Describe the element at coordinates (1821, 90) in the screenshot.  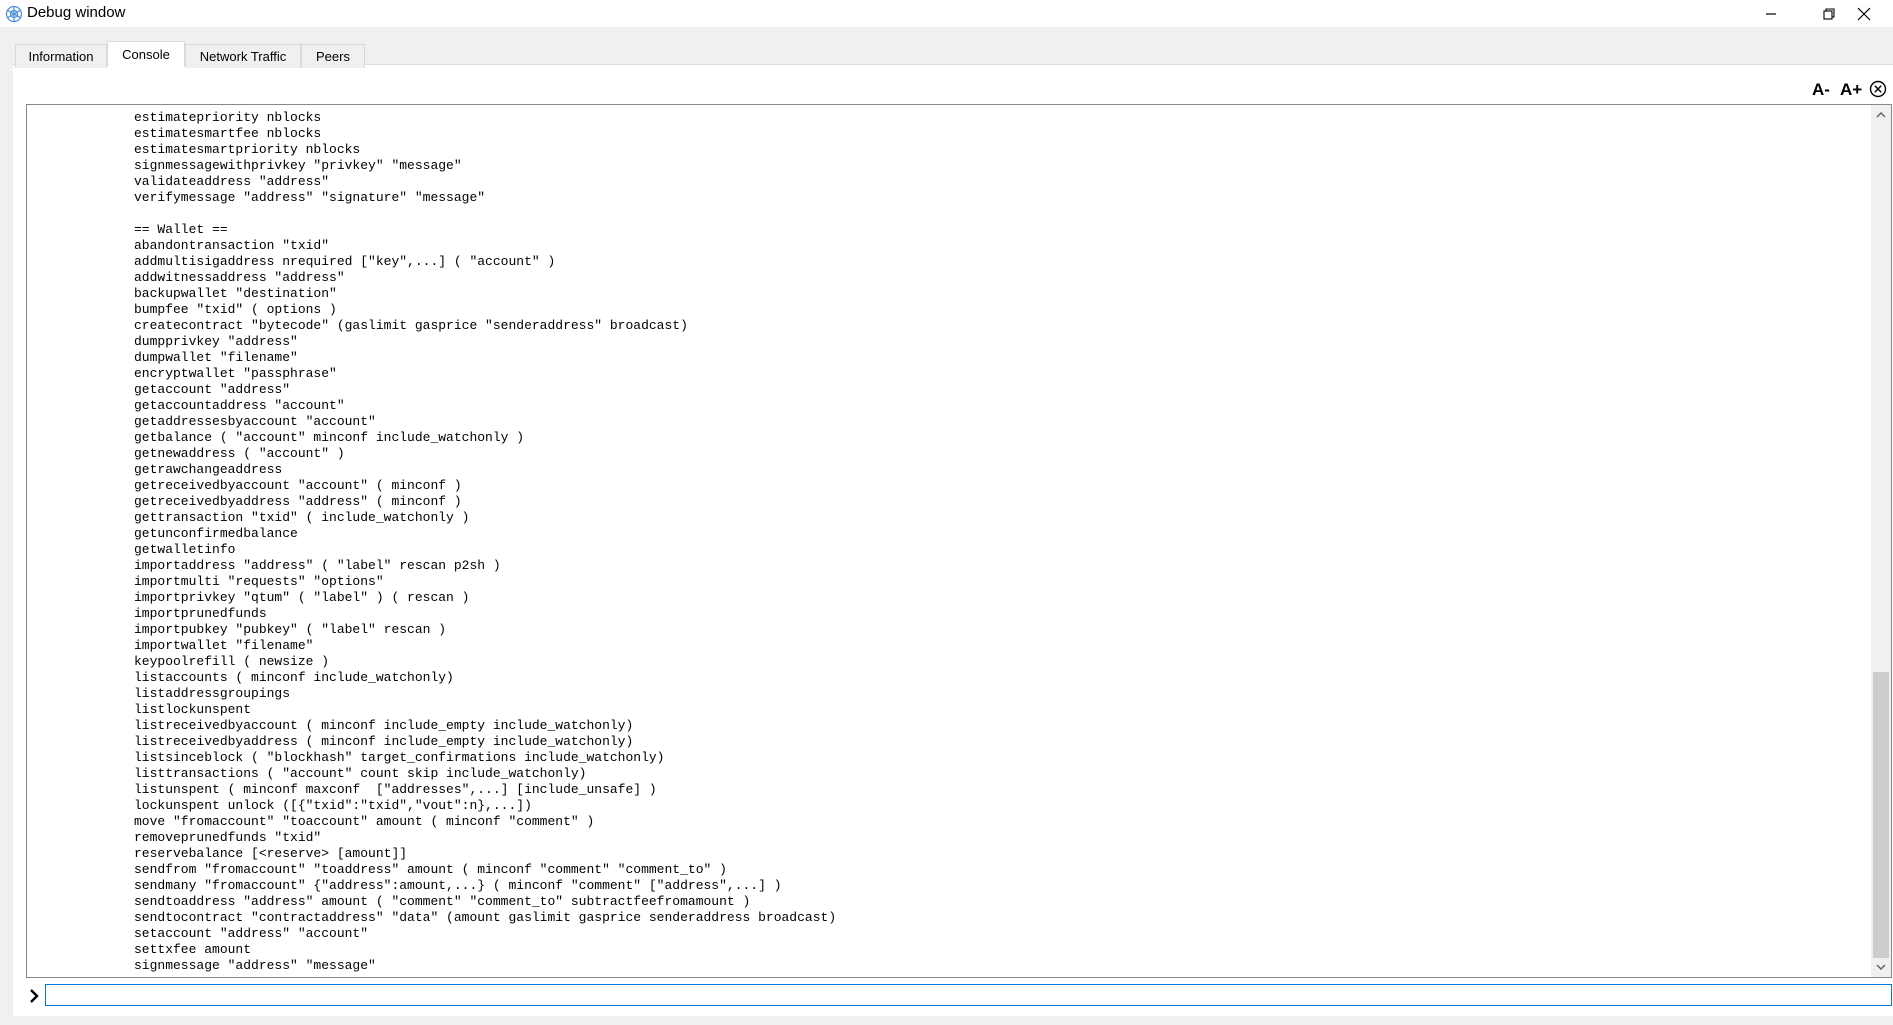
I see `font-smaller-button: A-` at that location.